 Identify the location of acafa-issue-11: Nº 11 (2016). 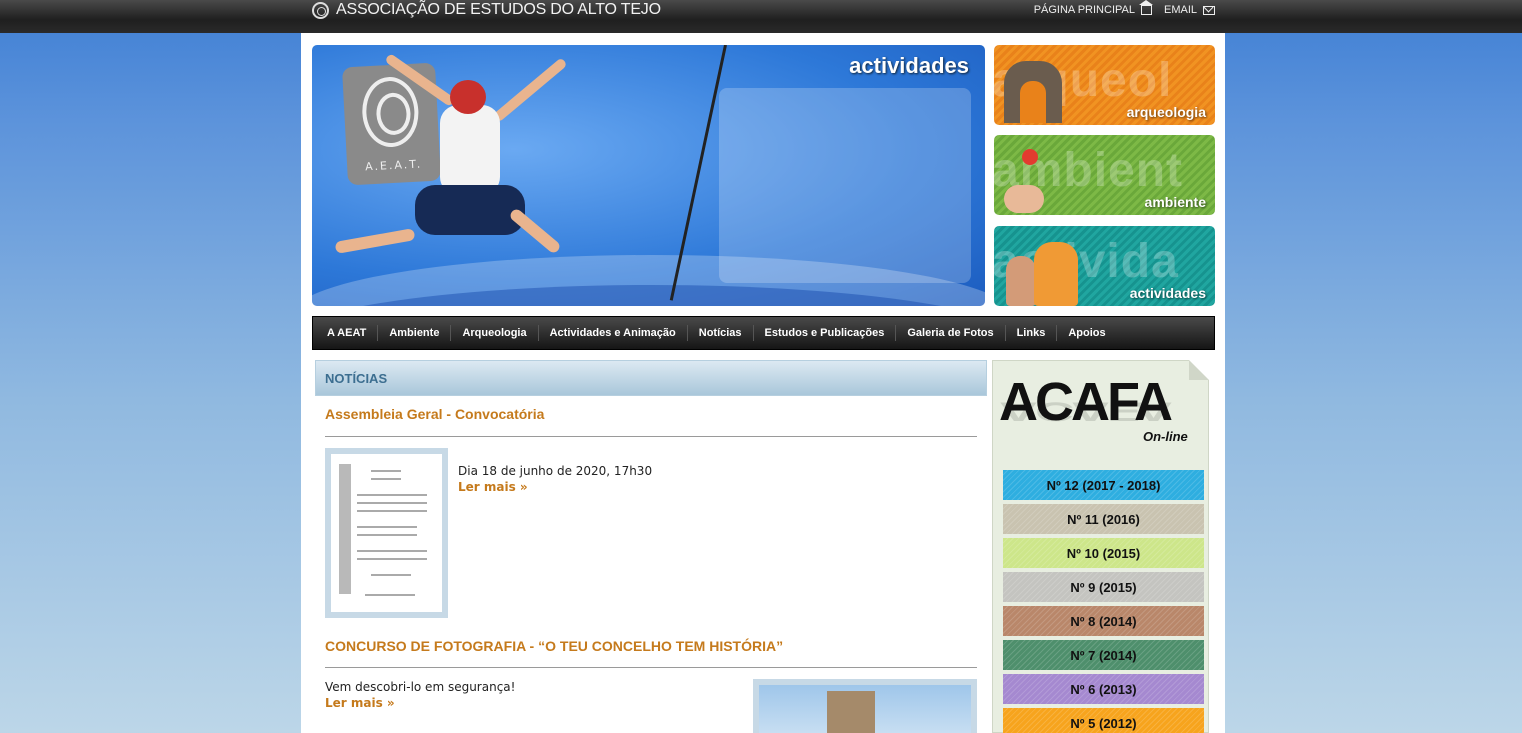
(1103, 519).